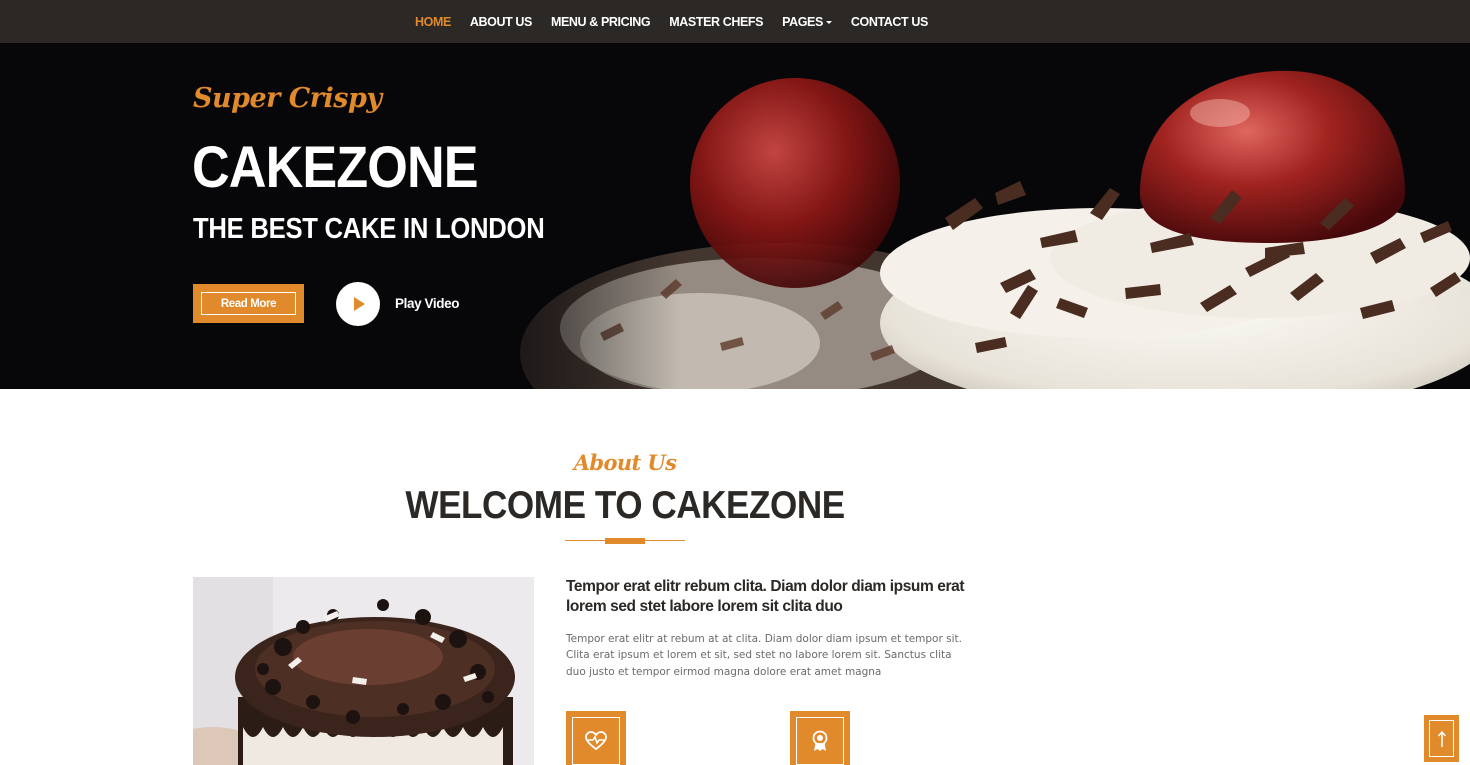 The height and width of the screenshot is (765, 1470). Describe the element at coordinates (802, 21) in the screenshot. I see `nav-item-pages-label: PAGES` at that location.